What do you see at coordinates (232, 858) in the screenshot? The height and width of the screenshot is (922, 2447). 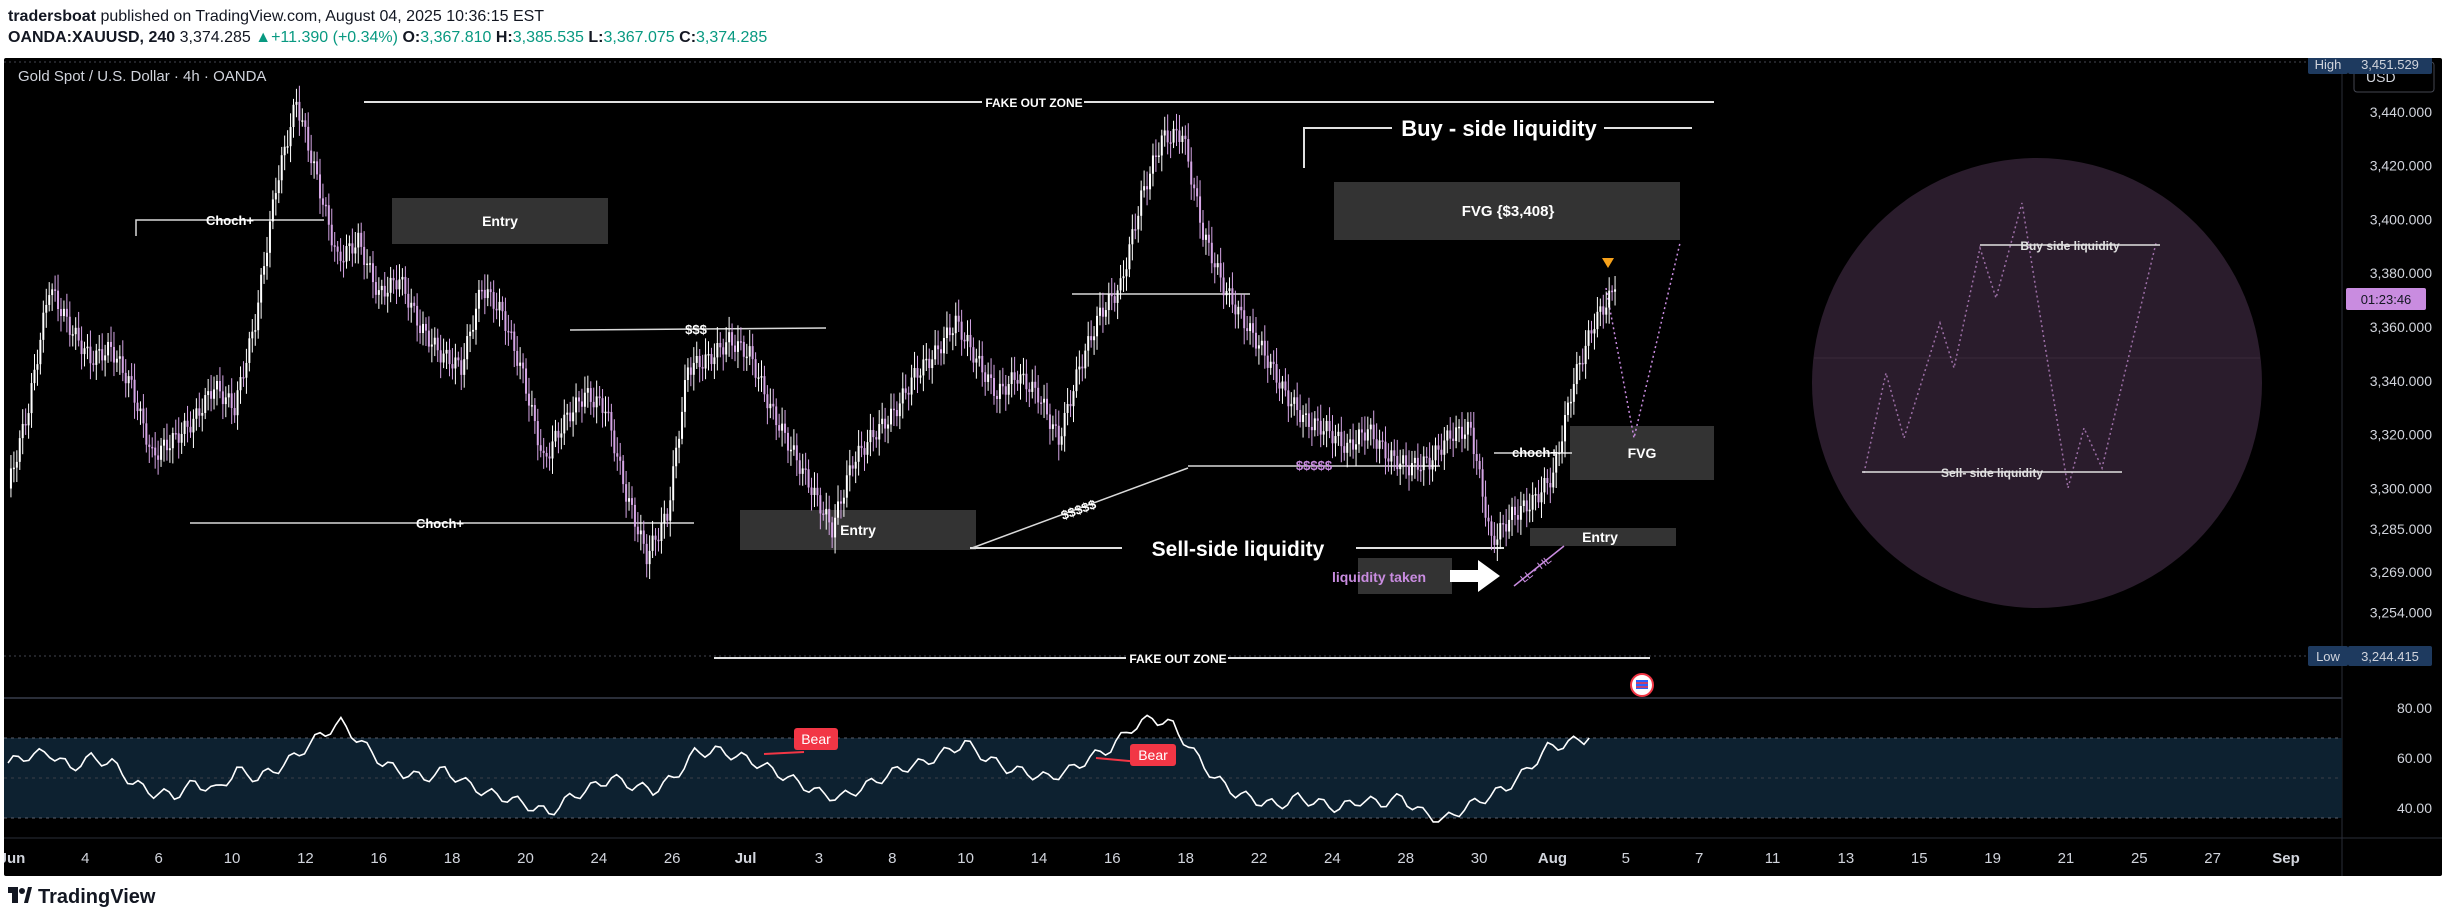 I see `time-tick-label: 10` at bounding box center [232, 858].